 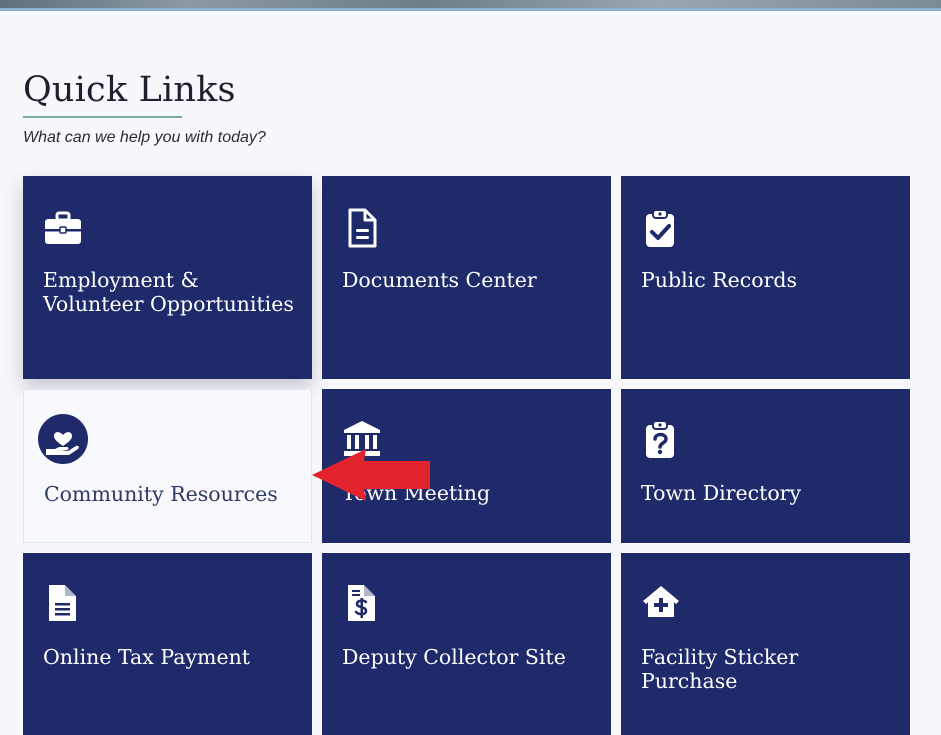 I want to click on tile-label: Facility Sticker Purchase, so click(x=720, y=669).